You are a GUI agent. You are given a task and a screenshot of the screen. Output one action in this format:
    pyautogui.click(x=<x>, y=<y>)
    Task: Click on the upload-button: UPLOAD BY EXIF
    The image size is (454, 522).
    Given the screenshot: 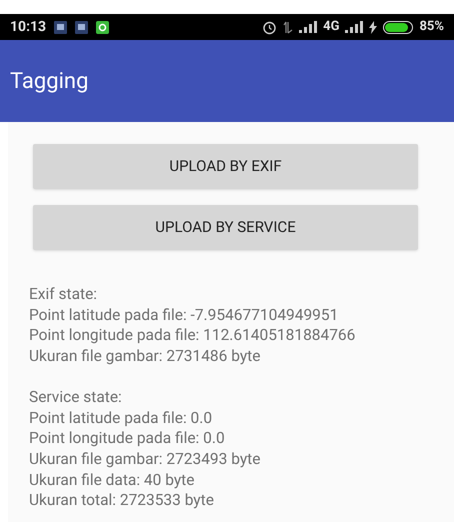 What is the action you would take?
    pyautogui.click(x=225, y=166)
    